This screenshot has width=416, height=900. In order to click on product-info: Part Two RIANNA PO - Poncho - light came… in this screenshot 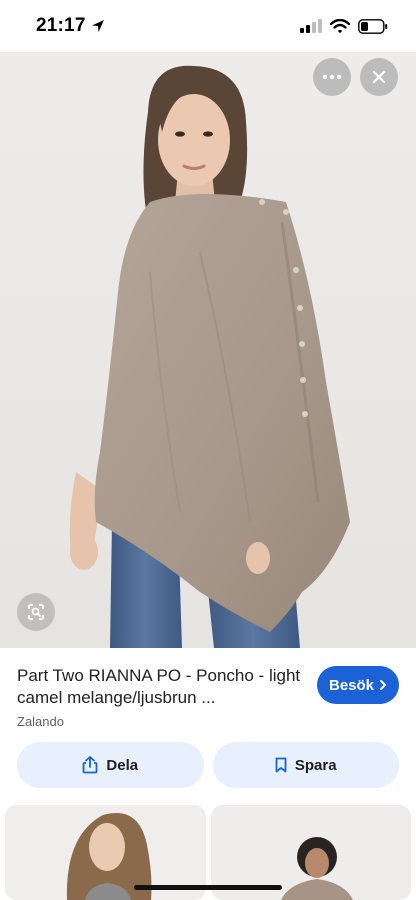, I will do `click(208, 694)`.